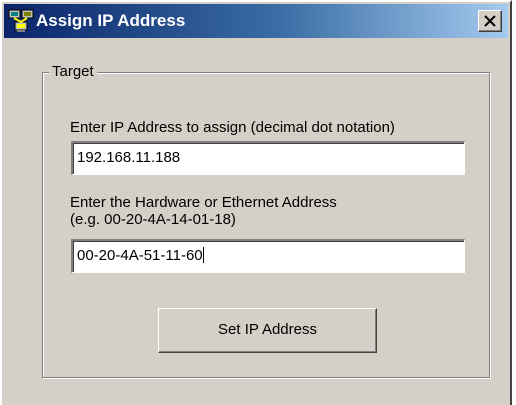 The image size is (516, 405). I want to click on text-caret, so click(203, 255).